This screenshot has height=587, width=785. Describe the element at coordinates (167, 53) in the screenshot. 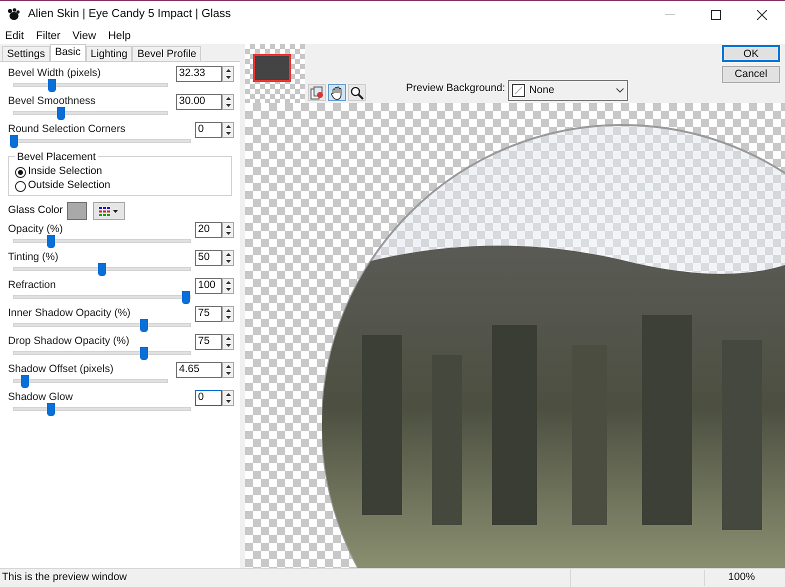

I see `tab: Bevel Profile` at that location.